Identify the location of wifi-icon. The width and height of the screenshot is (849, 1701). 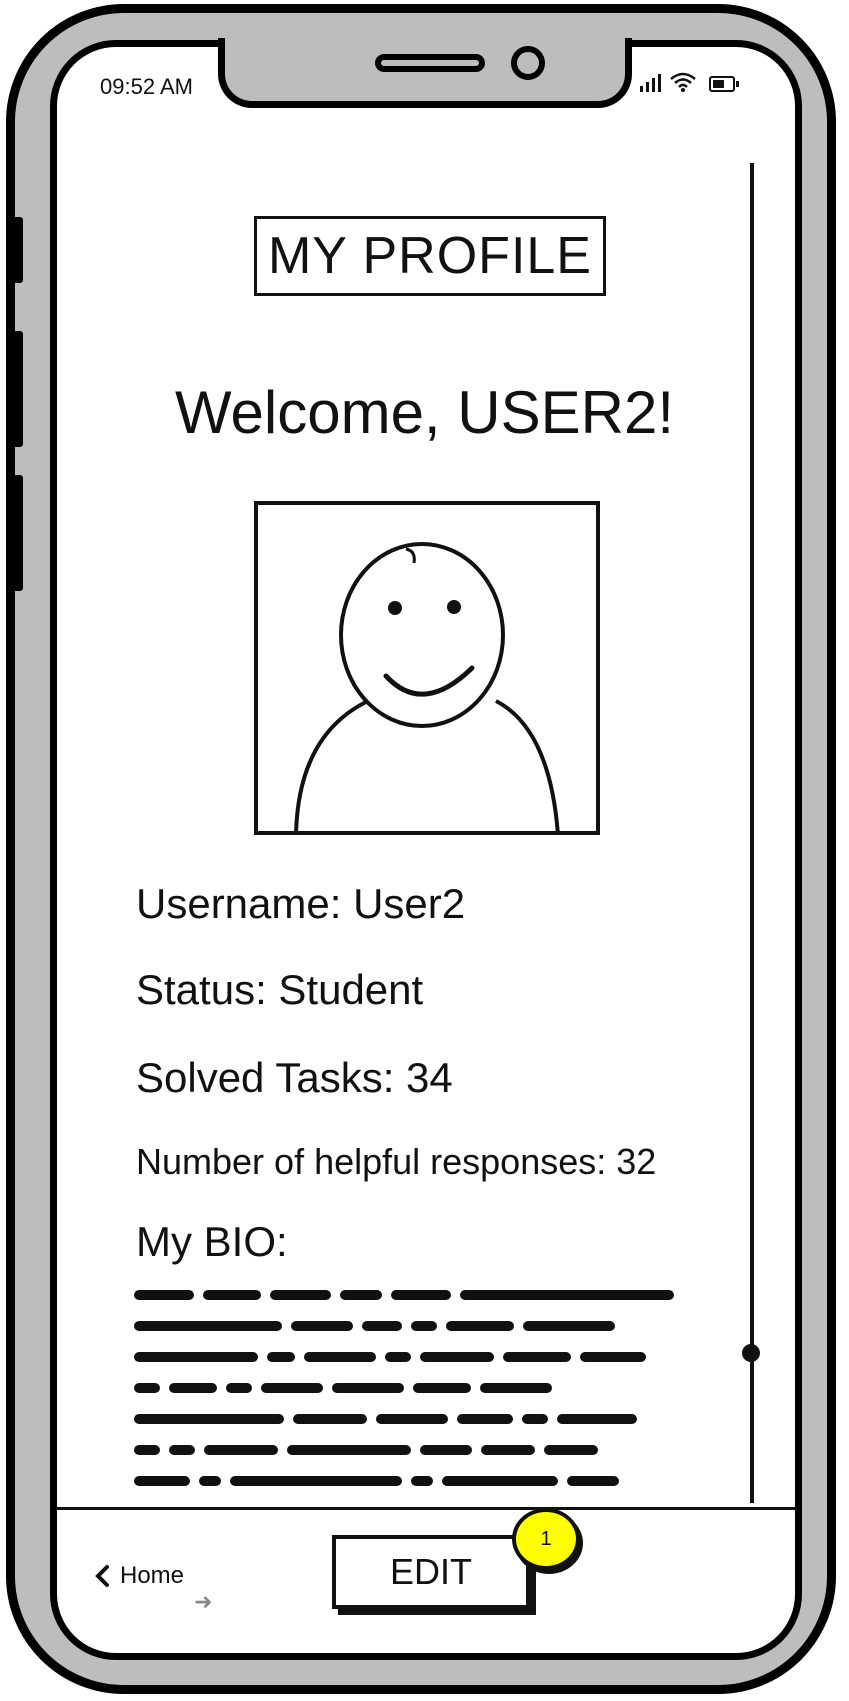
(683, 82).